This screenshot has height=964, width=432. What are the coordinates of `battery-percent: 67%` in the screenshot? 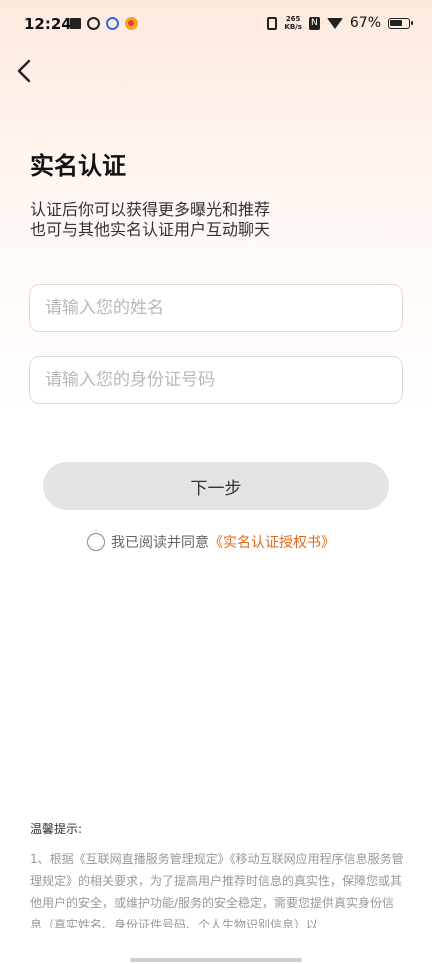 It's located at (365, 23).